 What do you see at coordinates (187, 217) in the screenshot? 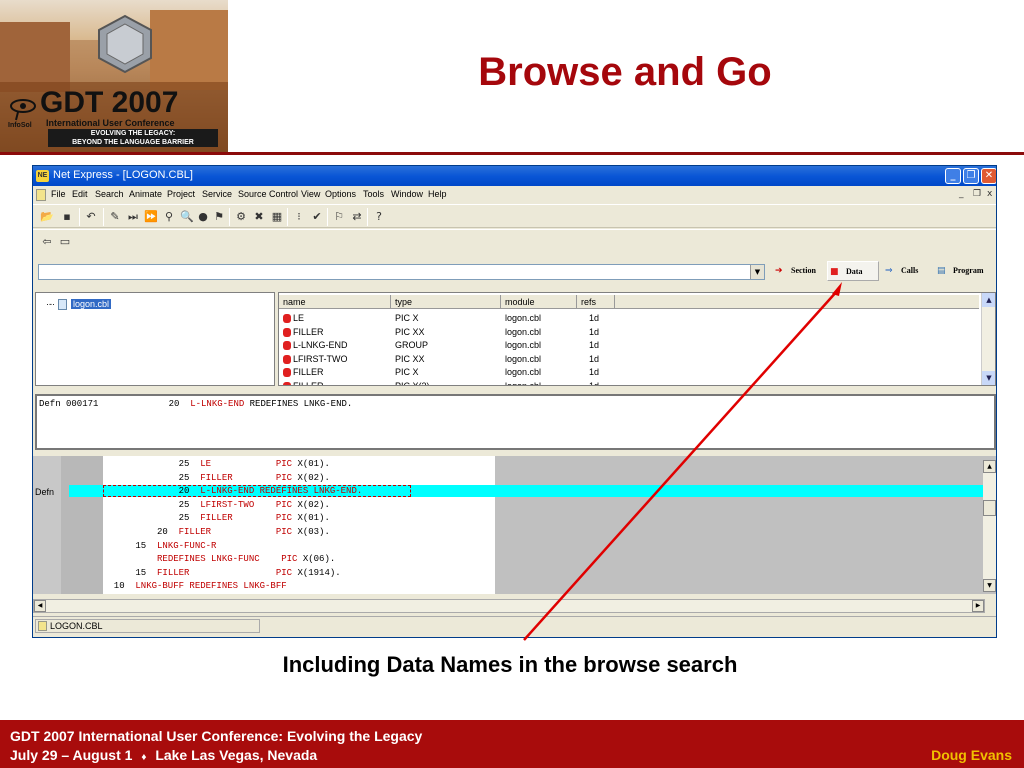
I see `zoom-icon: 🔍` at bounding box center [187, 217].